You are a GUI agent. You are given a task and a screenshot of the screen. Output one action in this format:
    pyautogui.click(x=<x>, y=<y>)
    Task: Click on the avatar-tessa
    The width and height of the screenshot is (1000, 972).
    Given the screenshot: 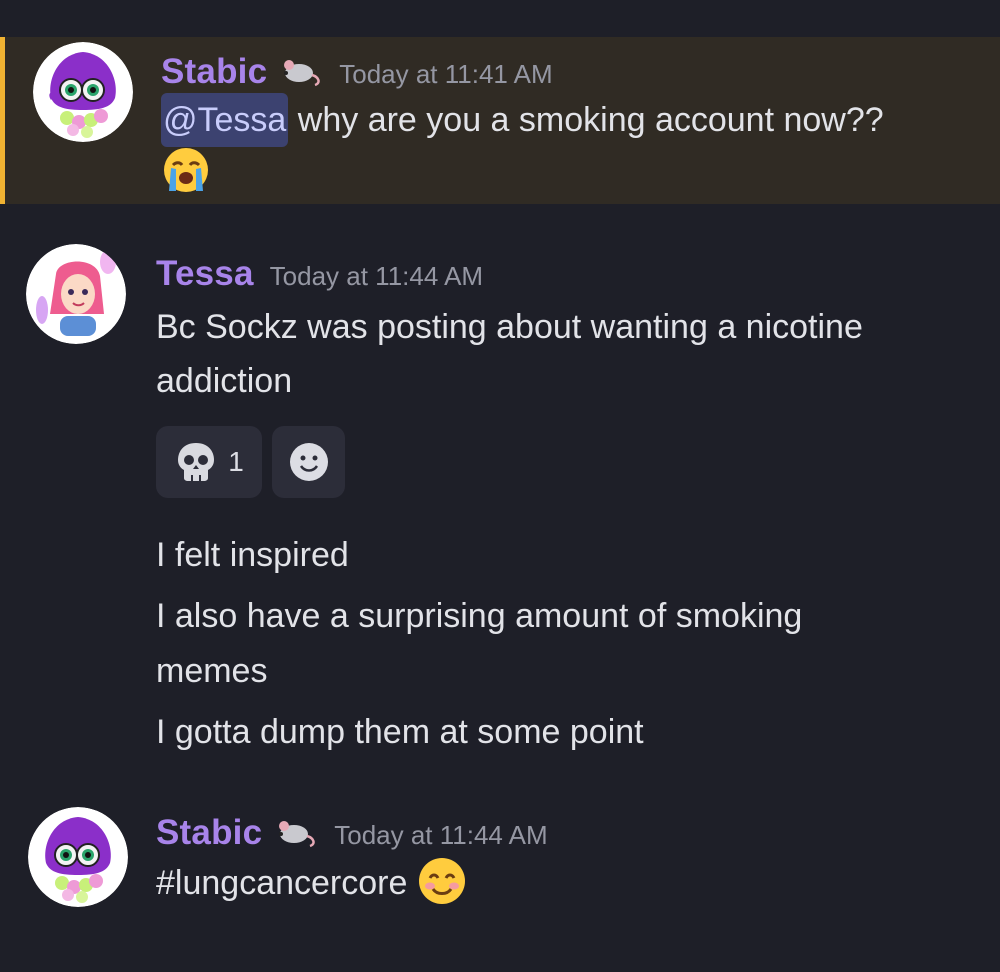 What is the action you would take?
    pyautogui.click(x=76, y=294)
    